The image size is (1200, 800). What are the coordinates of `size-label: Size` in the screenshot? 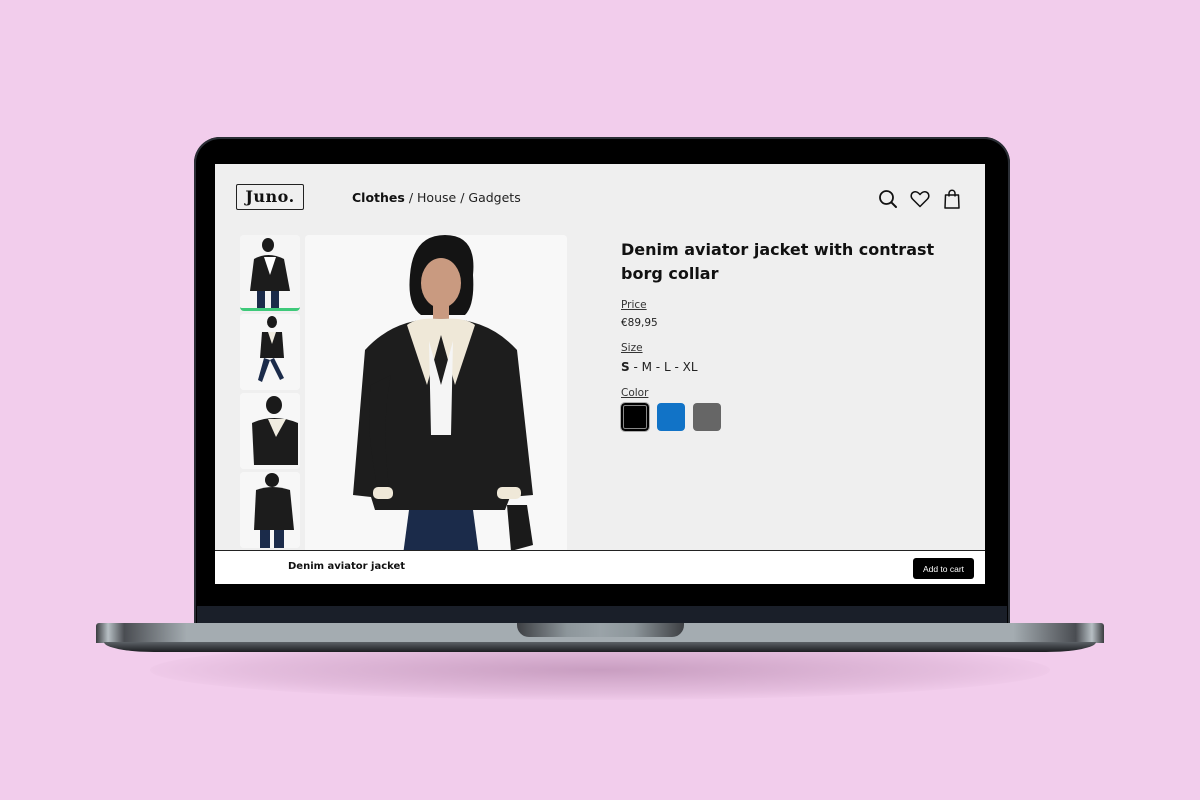 It's located at (632, 348).